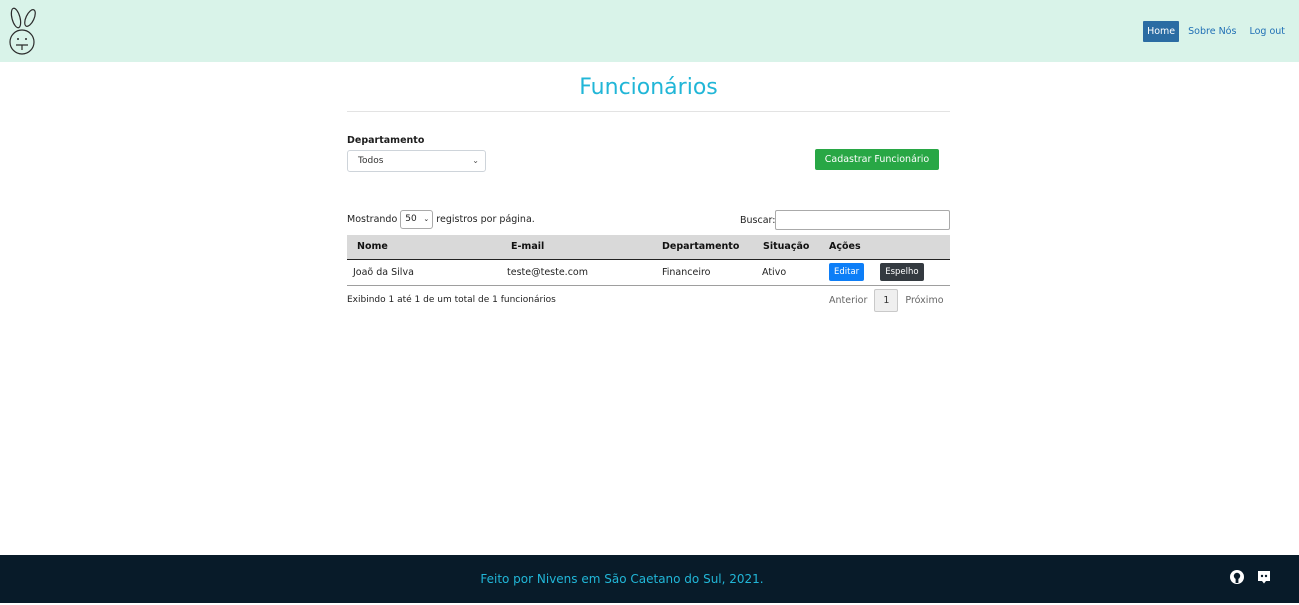 This screenshot has height=605, width=1299. I want to click on pagination-previous: Anterior, so click(848, 300).